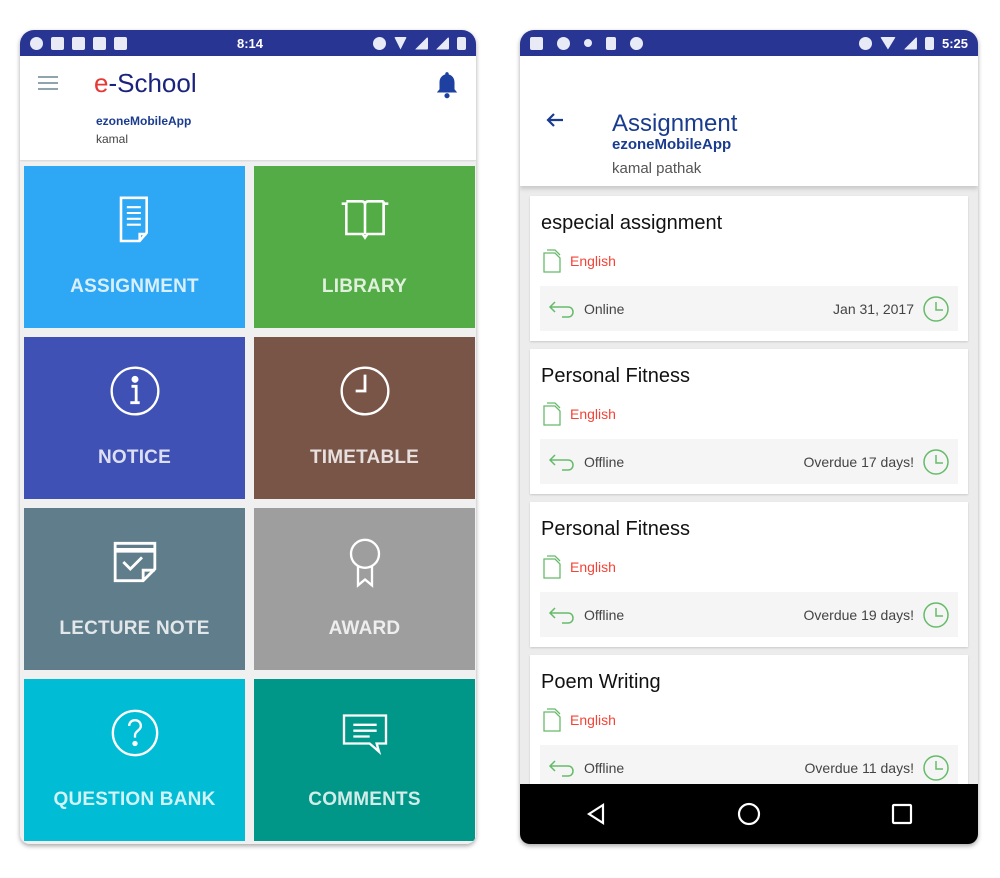 This screenshot has height=878, width=1000. What do you see at coordinates (563, 43) in the screenshot?
I see `bulb-icon` at bounding box center [563, 43].